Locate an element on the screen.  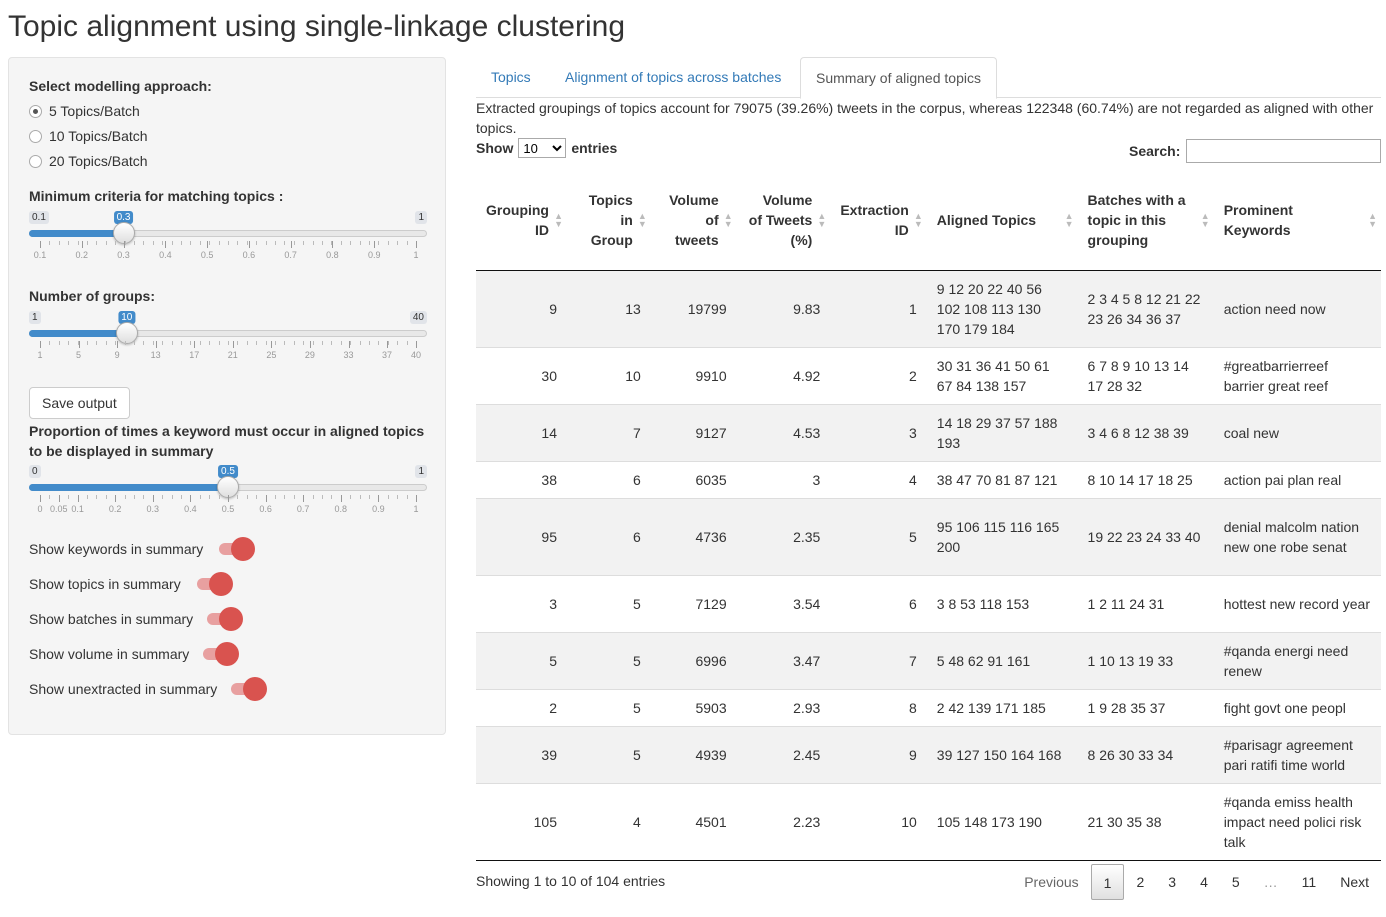
table-cell: 9.83 is located at coordinates (807, 308).